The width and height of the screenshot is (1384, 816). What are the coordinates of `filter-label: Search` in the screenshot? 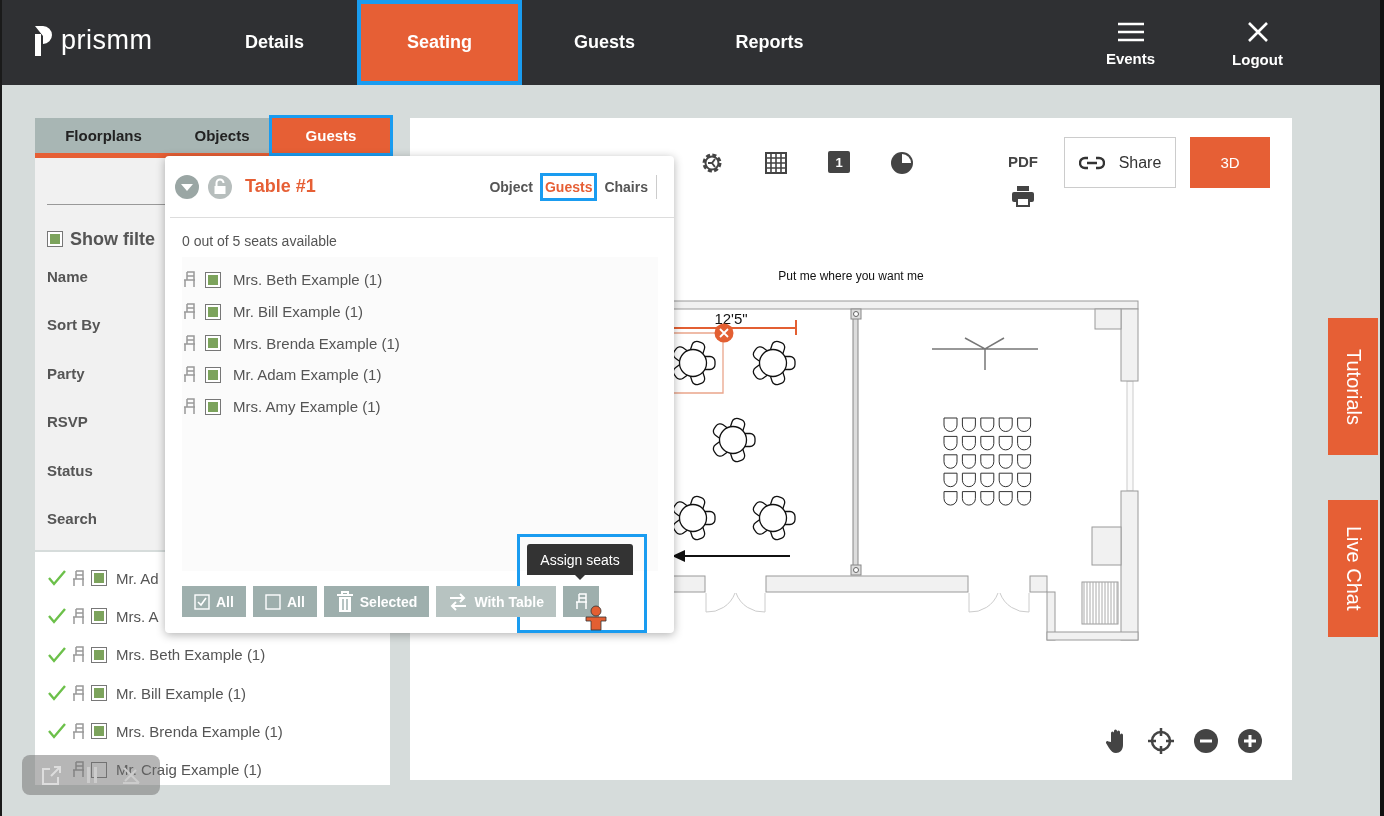 It's located at (73, 519).